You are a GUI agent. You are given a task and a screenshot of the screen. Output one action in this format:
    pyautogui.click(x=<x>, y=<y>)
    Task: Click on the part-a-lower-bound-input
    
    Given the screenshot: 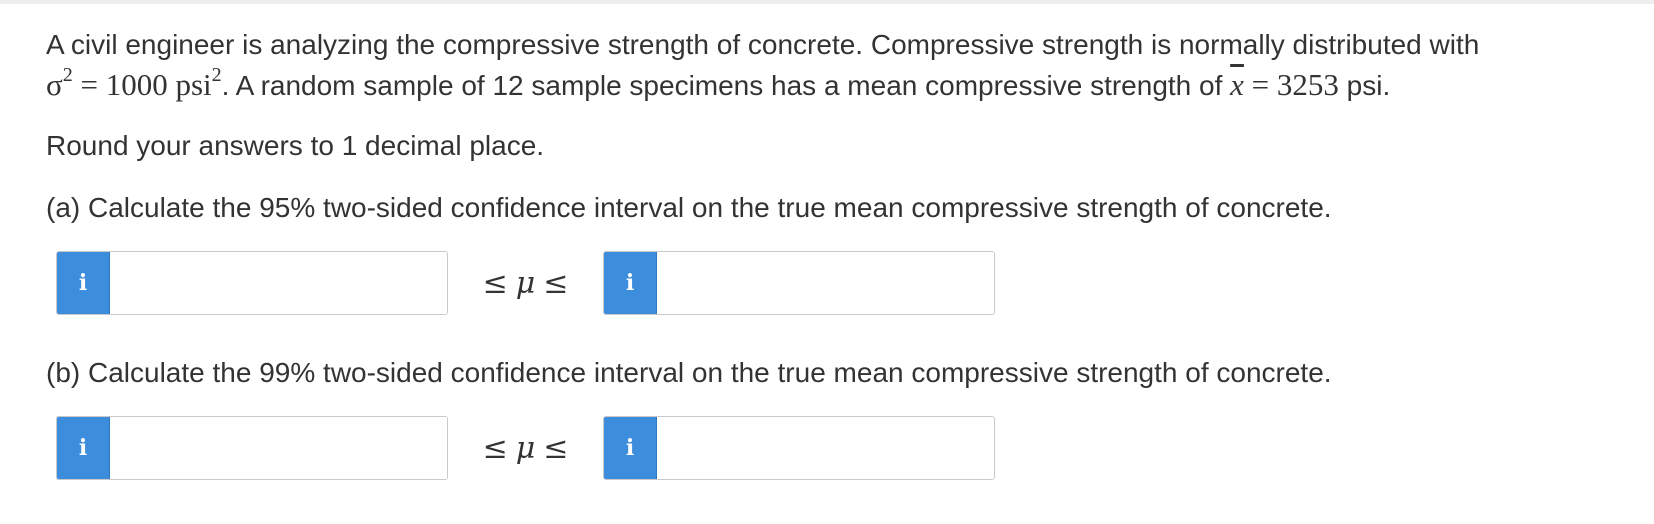 What is the action you would take?
    pyautogui.click(x=278, y=283)
    